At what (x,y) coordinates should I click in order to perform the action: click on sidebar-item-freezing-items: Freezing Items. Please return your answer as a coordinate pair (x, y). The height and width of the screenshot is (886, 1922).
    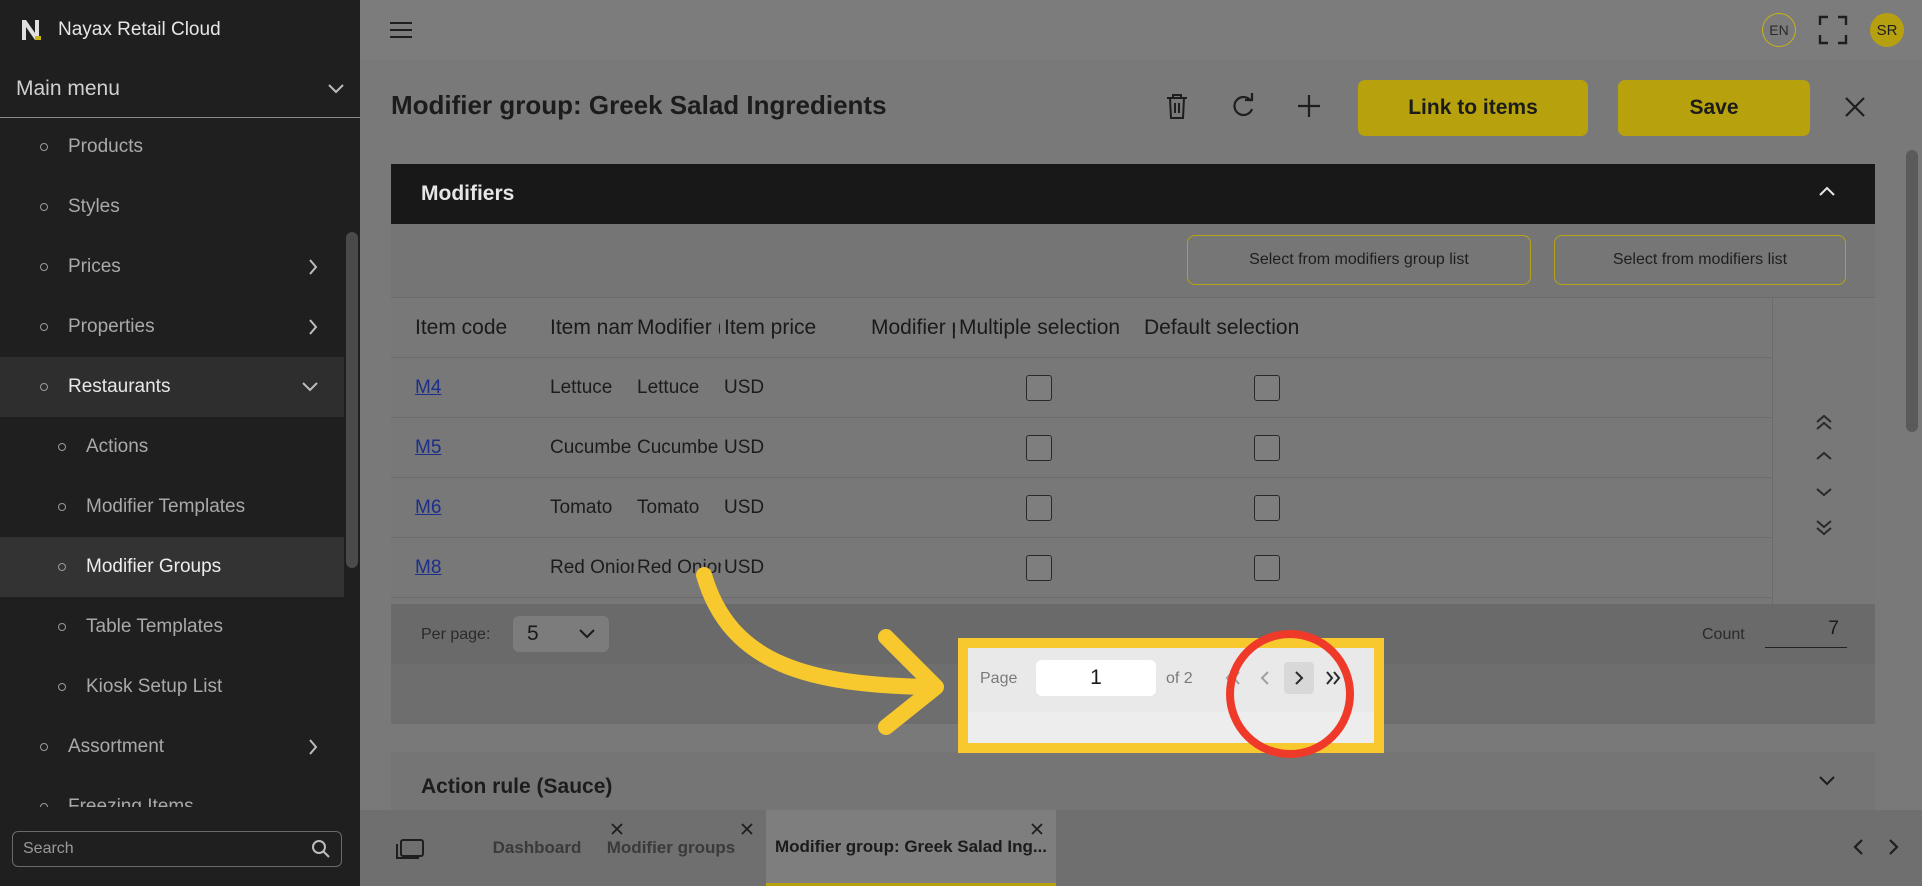
    Looking at the image, I should click on (172, 792).